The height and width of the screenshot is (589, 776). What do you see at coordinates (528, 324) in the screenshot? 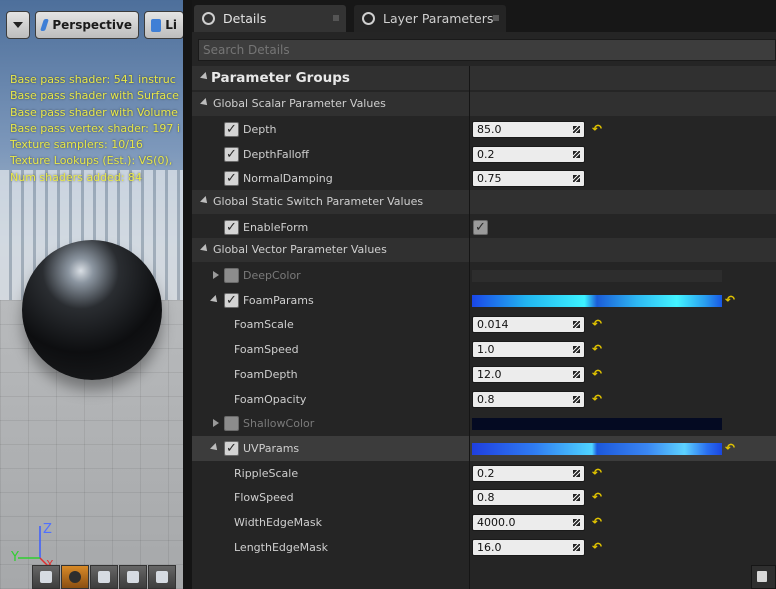
I see `value-field: 0.014` at bounding box center [528, 324].